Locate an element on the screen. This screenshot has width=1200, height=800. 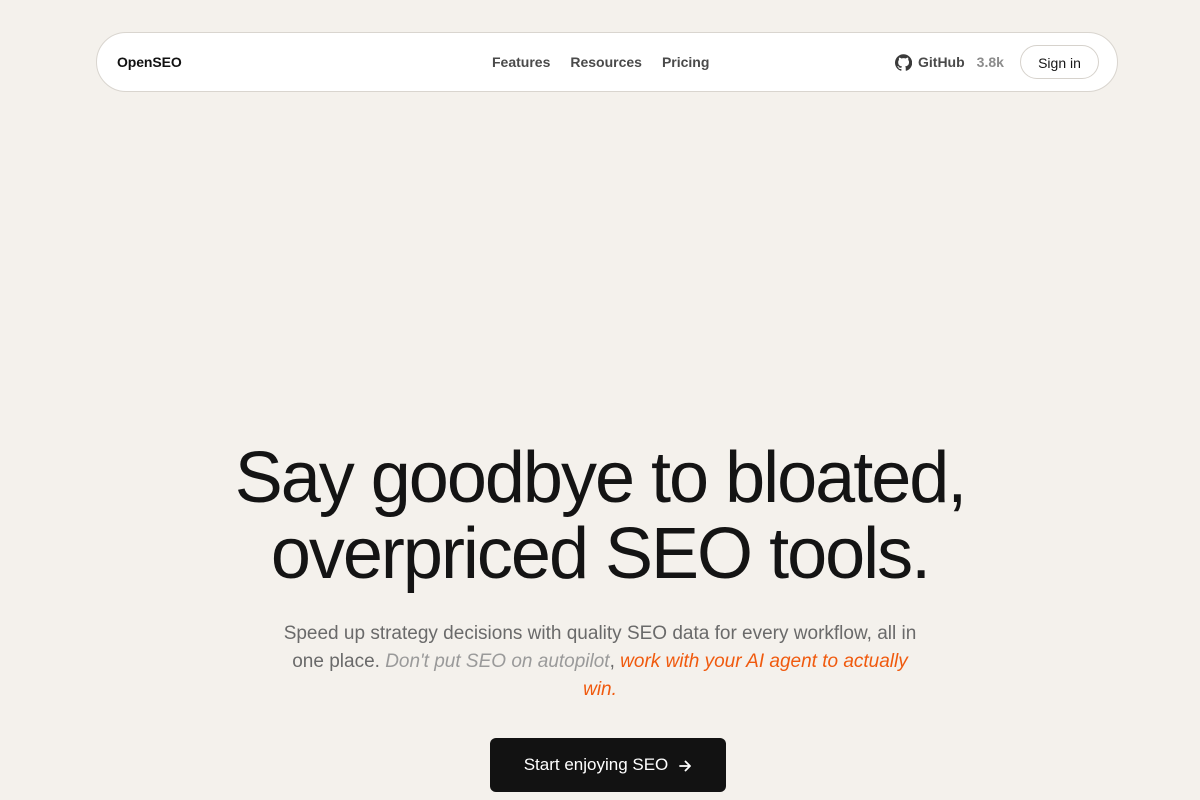
brand-logo: OpenSEO is located at coordinates (149, 62).